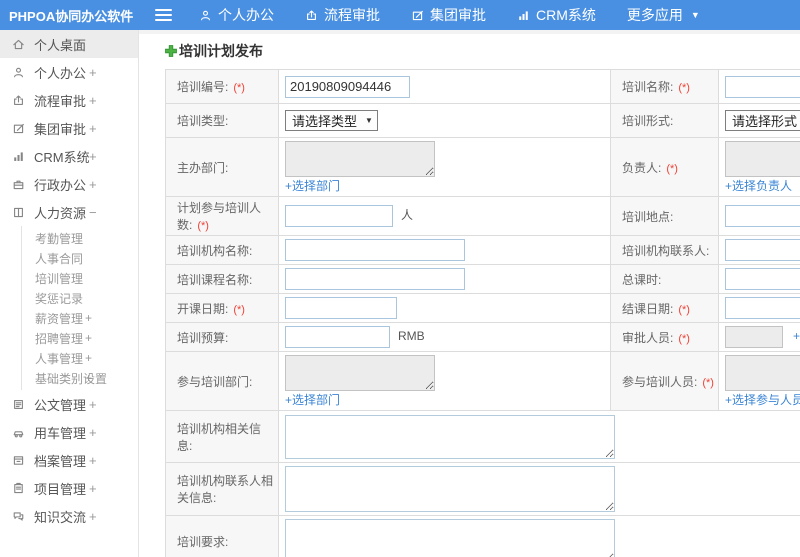 Image resolution: width=800 pixels, height=557 pixels. Describe the element at coordinates (762, 216) in the screenshot. I see `training-place-input` at that location.